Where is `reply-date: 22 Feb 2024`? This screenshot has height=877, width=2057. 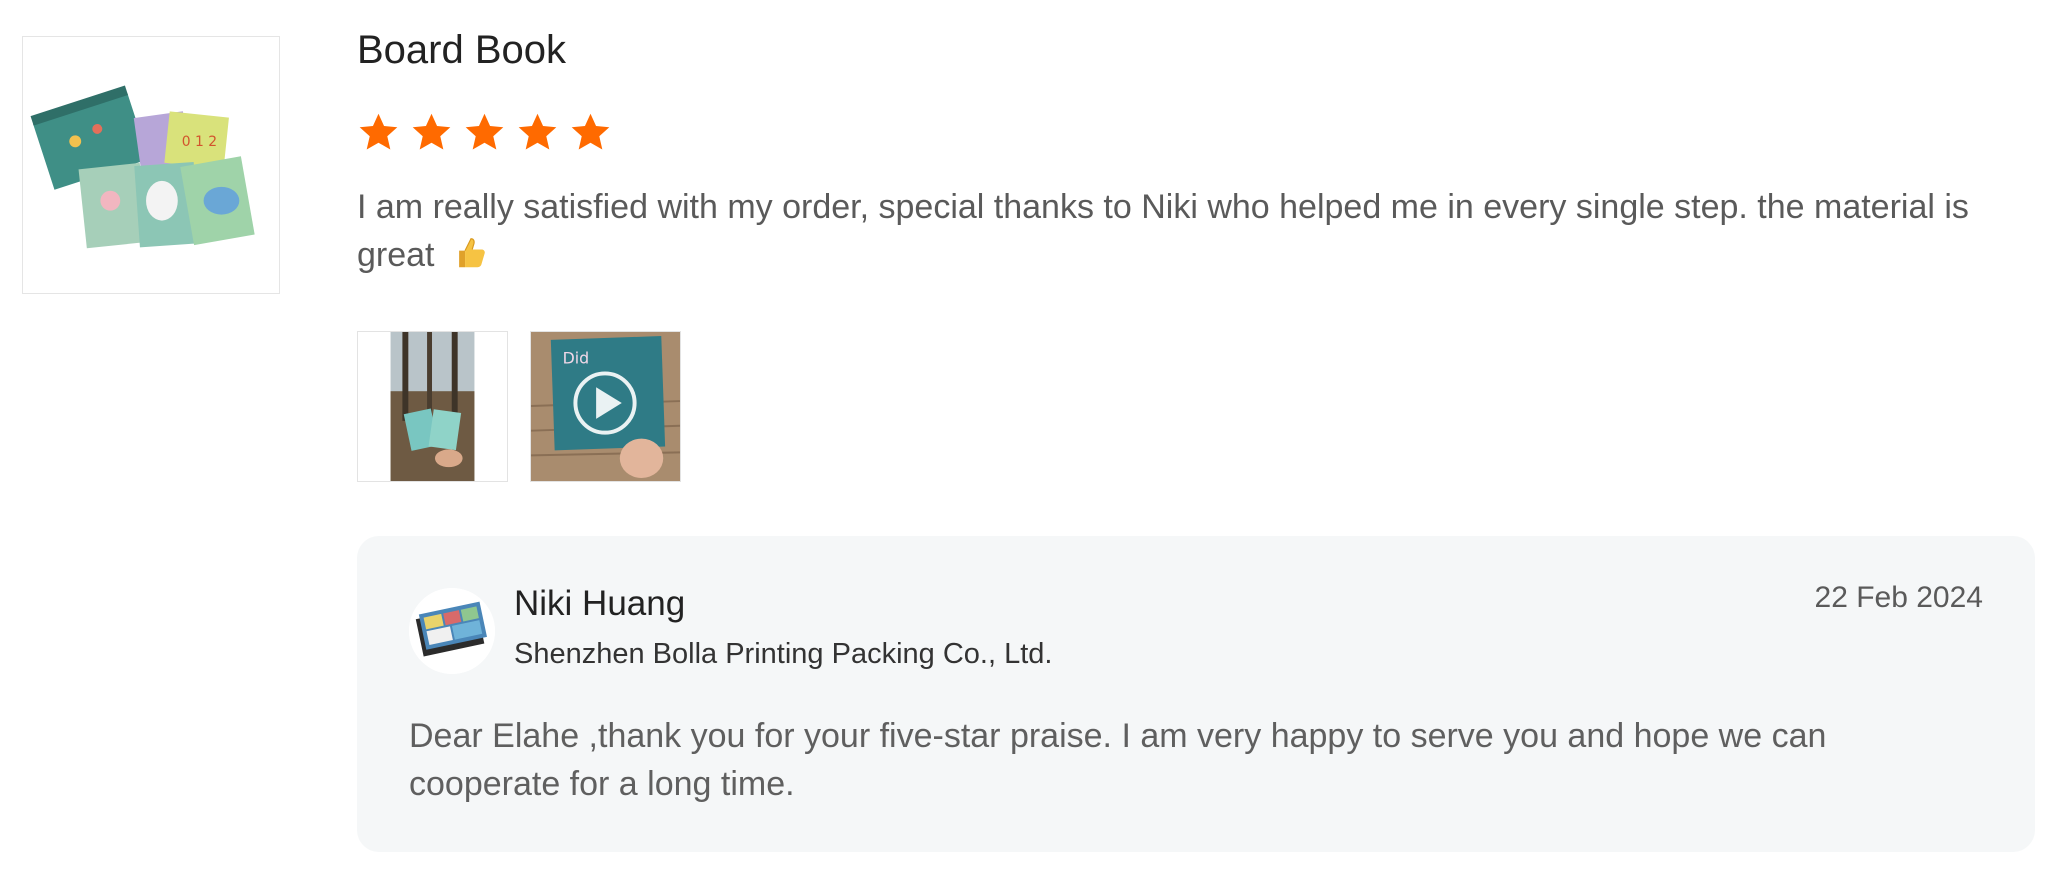
reply-date: 22 Feb 2024 is located at coordinates (1898, 597).